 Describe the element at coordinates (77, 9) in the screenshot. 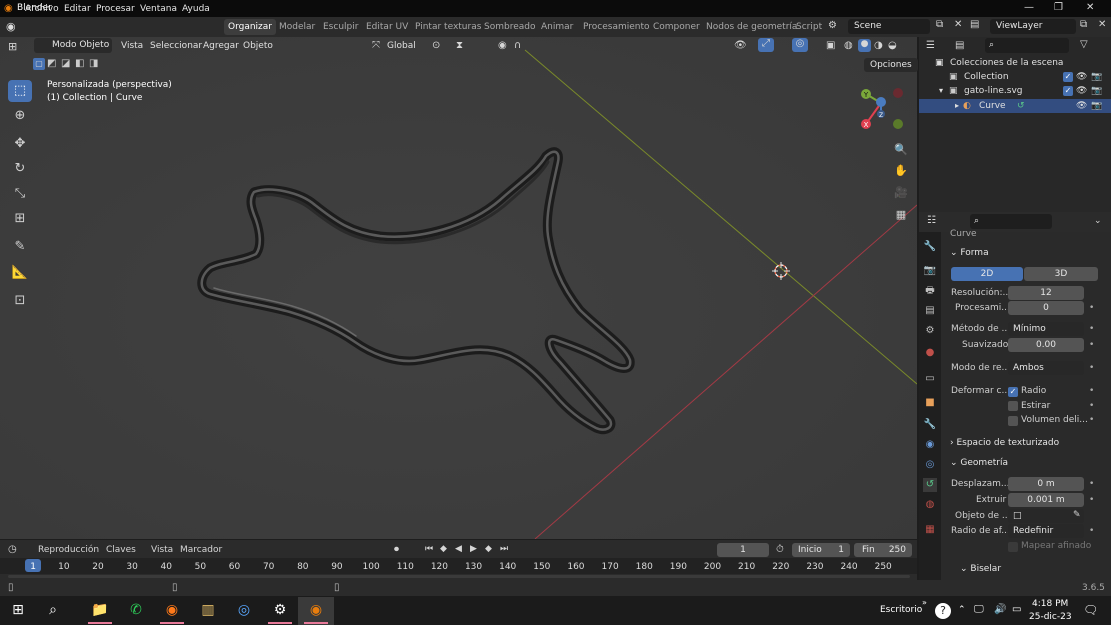

I see `menu-editar: Editar` at that location.